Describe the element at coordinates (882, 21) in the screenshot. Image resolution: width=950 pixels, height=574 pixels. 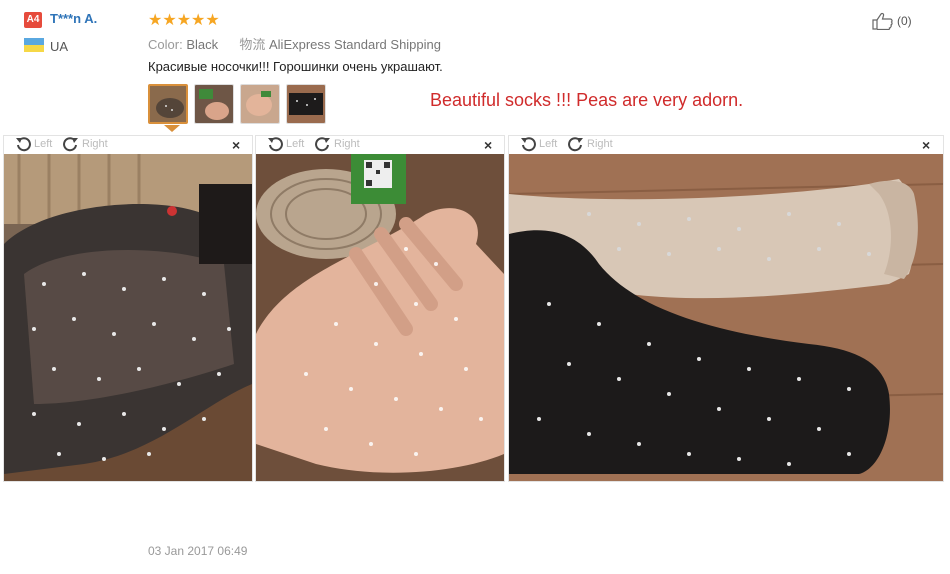
I see `thumbs-up-icon` at that location.